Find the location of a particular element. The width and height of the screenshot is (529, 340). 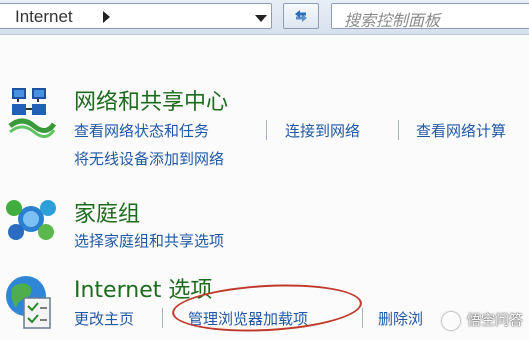

category-title-network: 网络和共享中心 is located at coordinates (151, 100).